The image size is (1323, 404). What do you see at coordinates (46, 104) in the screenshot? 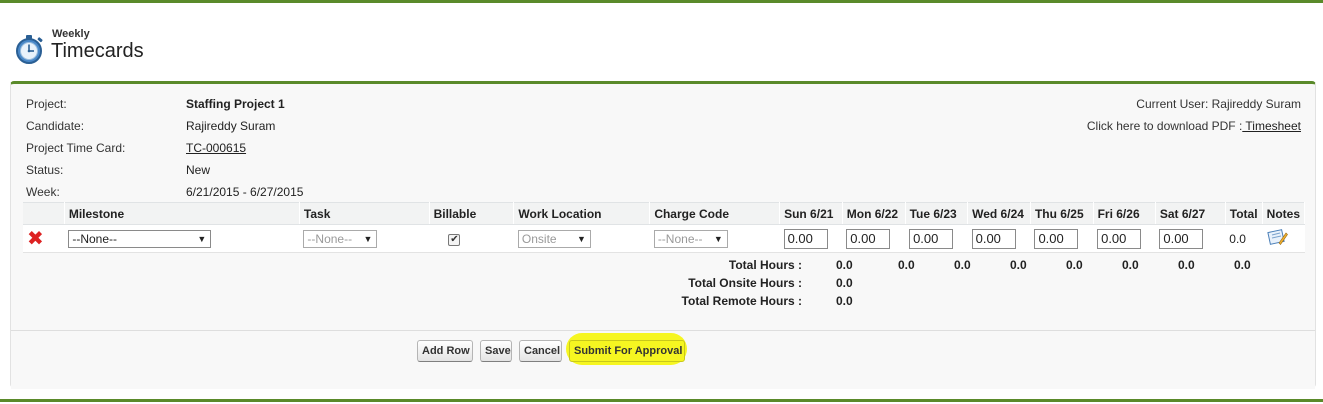
I see `project-label: Project:` at bounding box center [46, 104].